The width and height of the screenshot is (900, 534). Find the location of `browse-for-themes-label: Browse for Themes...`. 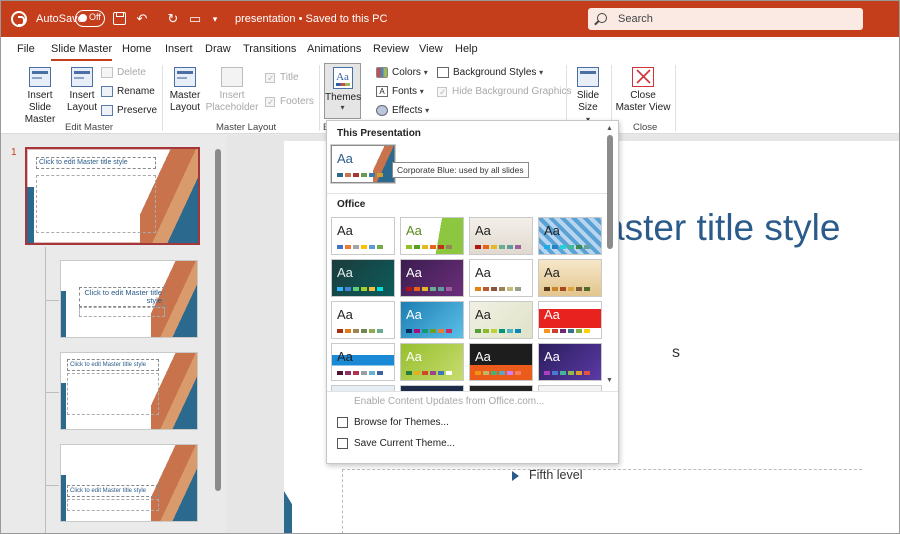

browse-for-themes-label: Browse for Themes... is located at coordinates (401, 422).